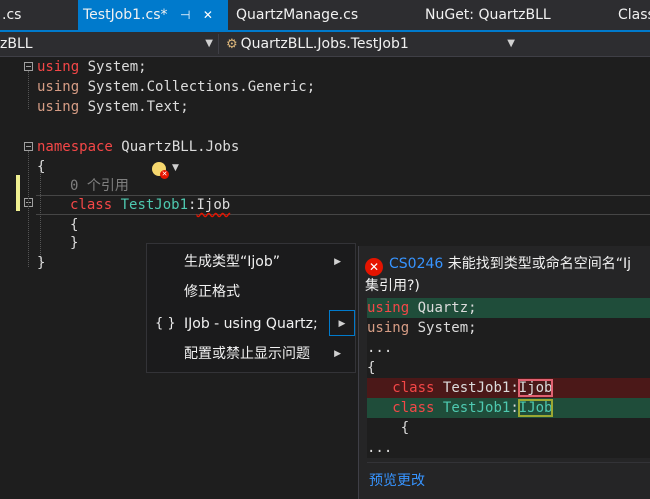 The width and height of the screenshot is (650, 499). I want to click on tab-quartzmanage: QuartzManage.cs, so click(326, 15).